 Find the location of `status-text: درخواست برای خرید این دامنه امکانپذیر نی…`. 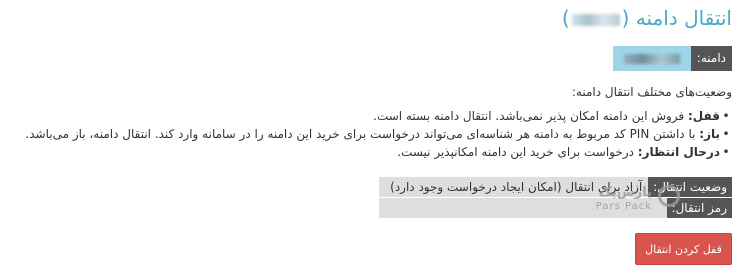

status-text: درخواست برای خرید این دامنه امکانپذیر نی… is located at coordinates (515, 152).